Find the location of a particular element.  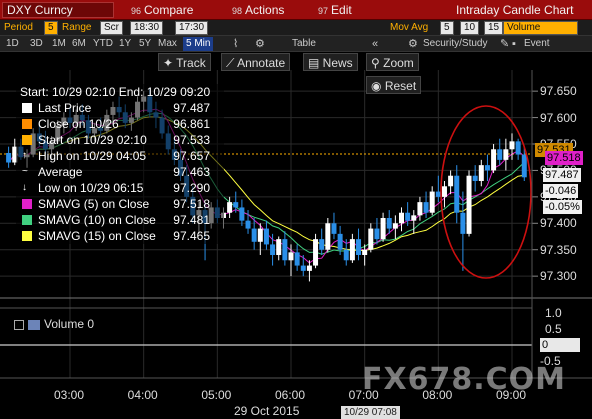

actions-menu: 98 Actions is located at coordinates (258, 10).